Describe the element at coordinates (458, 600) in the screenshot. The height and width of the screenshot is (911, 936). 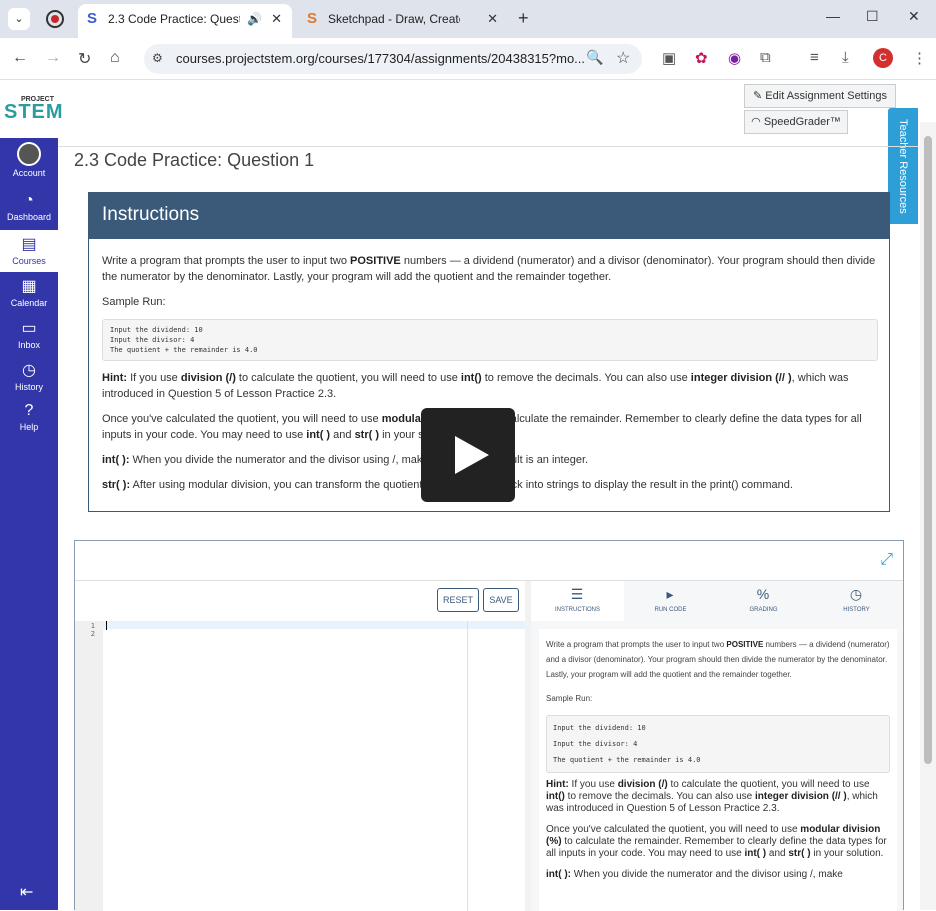
I see `reset-button: RESET` at that location.